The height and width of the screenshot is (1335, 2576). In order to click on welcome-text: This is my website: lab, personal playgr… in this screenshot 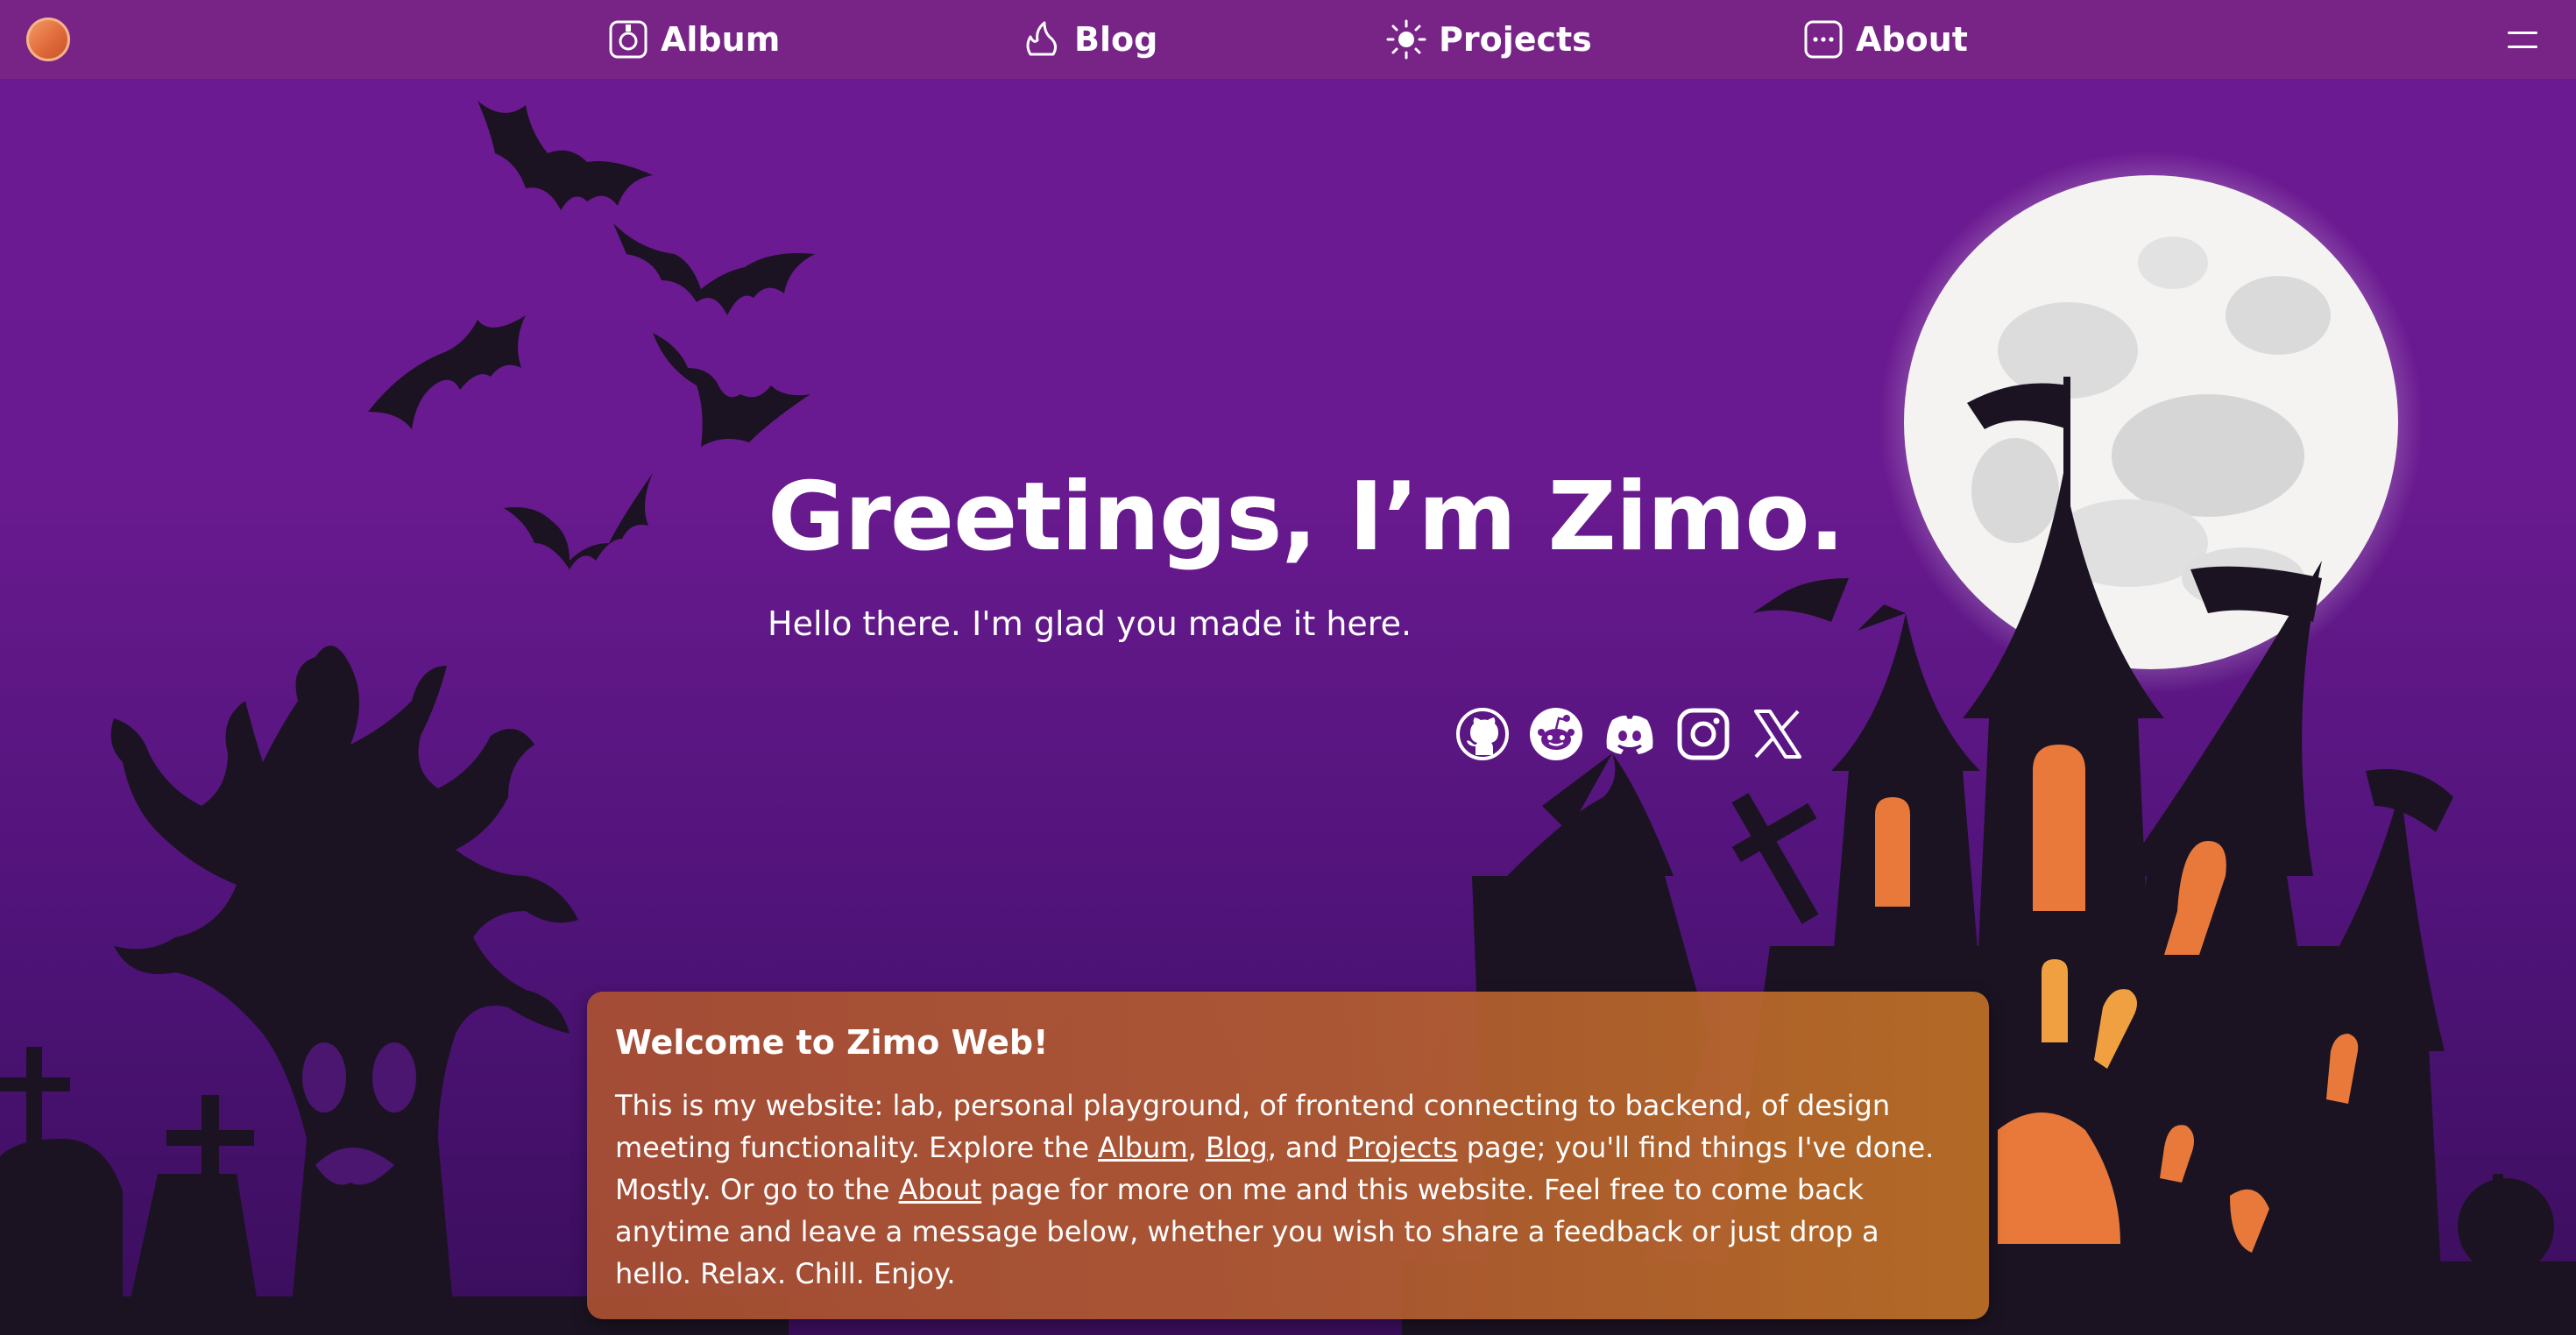, I will do `click(1288, 1189)`.